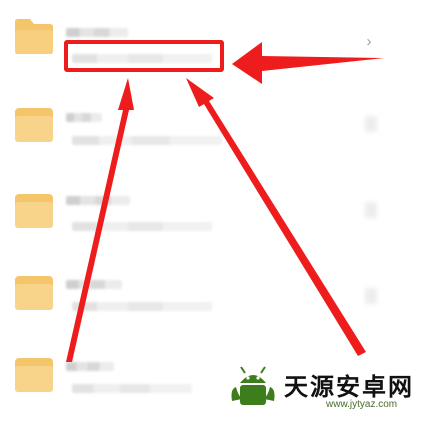  Describe the element at coordinates (349, 387) in the screenshot. I see `watermark-title: 天源安卓网` at that location.